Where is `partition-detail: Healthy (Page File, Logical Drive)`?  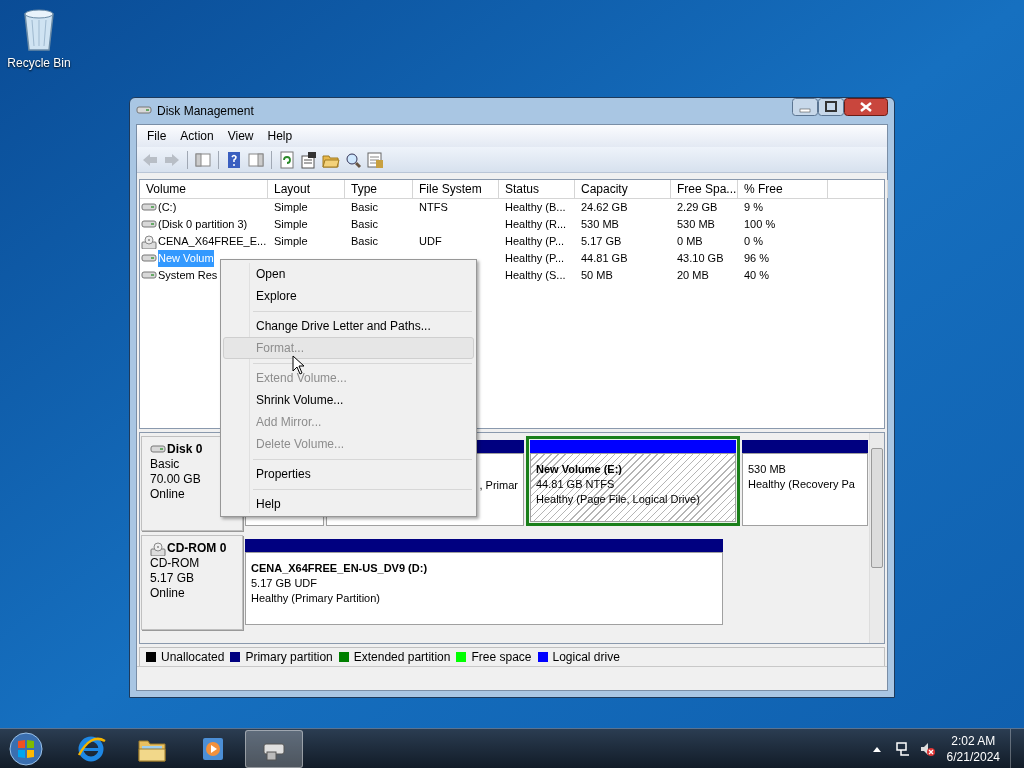 partition-detail: Healthy (Page File, Logical Drive) is located at coordinates (618, 499).